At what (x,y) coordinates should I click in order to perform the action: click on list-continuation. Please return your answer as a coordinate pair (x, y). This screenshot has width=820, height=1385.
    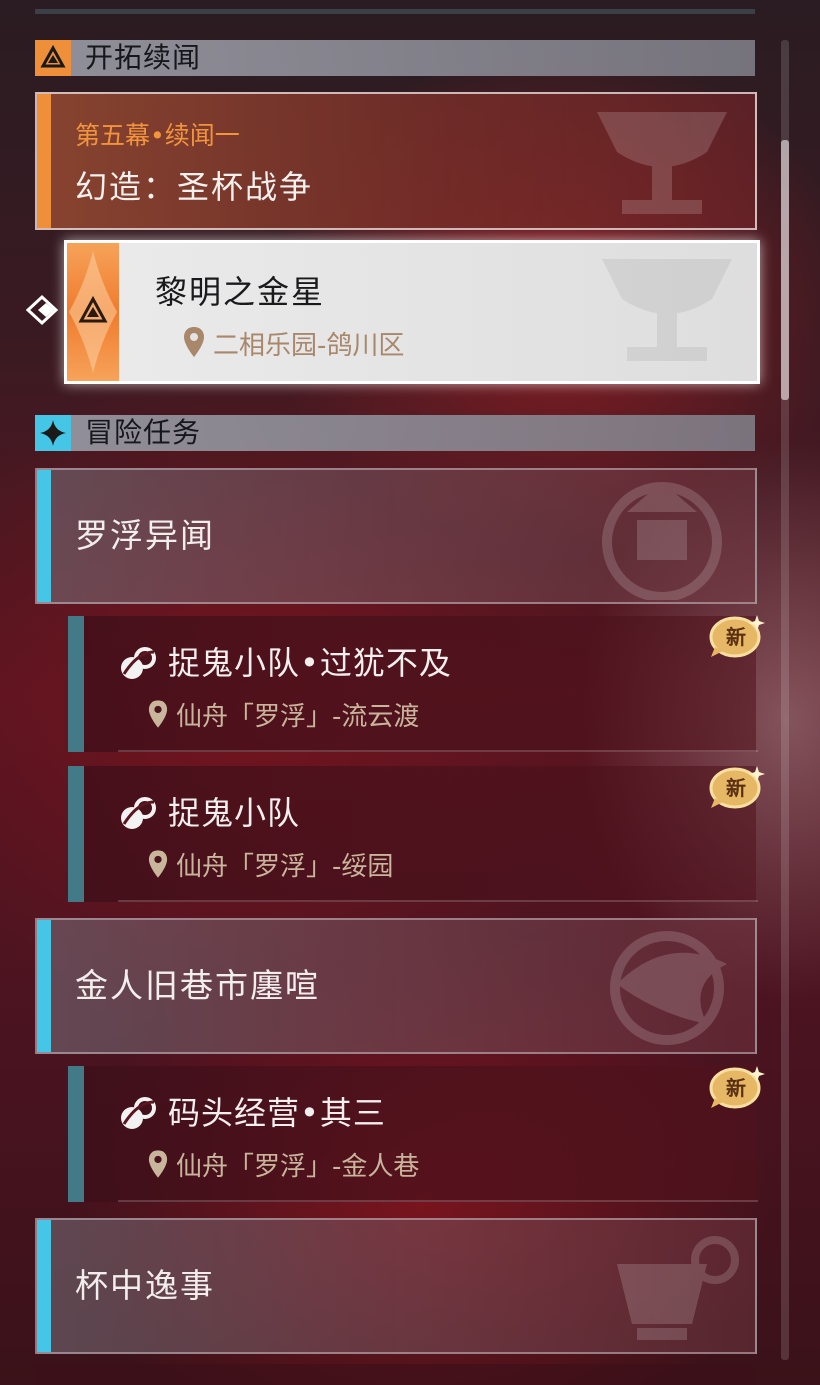
    Looking at the image, I should click on (395, 1374).